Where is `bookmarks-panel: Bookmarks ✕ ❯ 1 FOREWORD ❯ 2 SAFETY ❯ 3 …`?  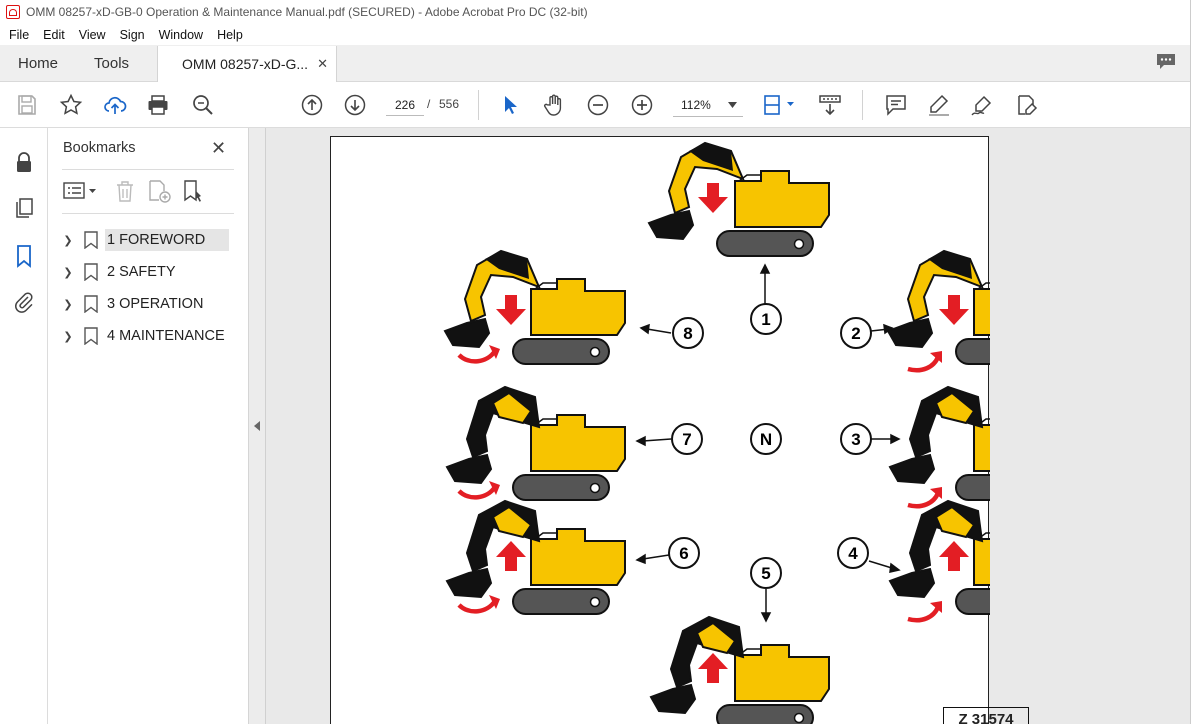
bookmarks-panel: Bookmarks ✕ ❯ 1 FOREWORD ❯ 2 SAFETY ❯ 3 … is located at coordinates (148, 426).